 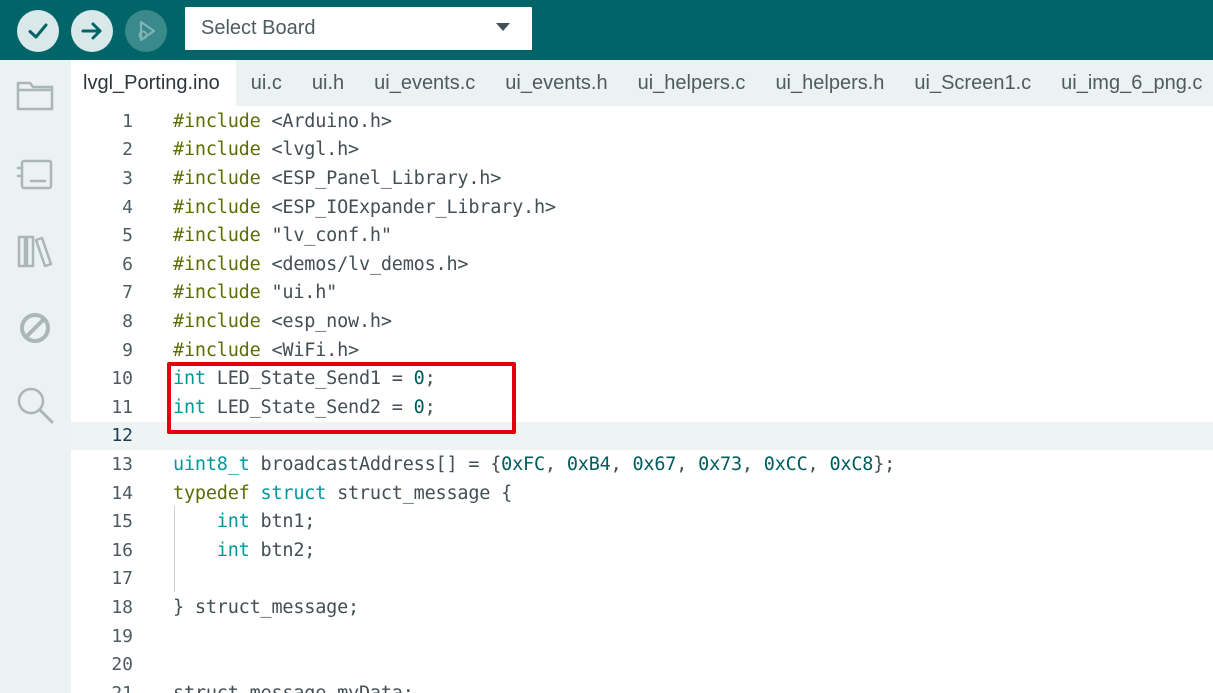 What do you see at coordinates (122, 636) in the screenshot?
I see `line-number: 19` at bounding box center [122, 636].